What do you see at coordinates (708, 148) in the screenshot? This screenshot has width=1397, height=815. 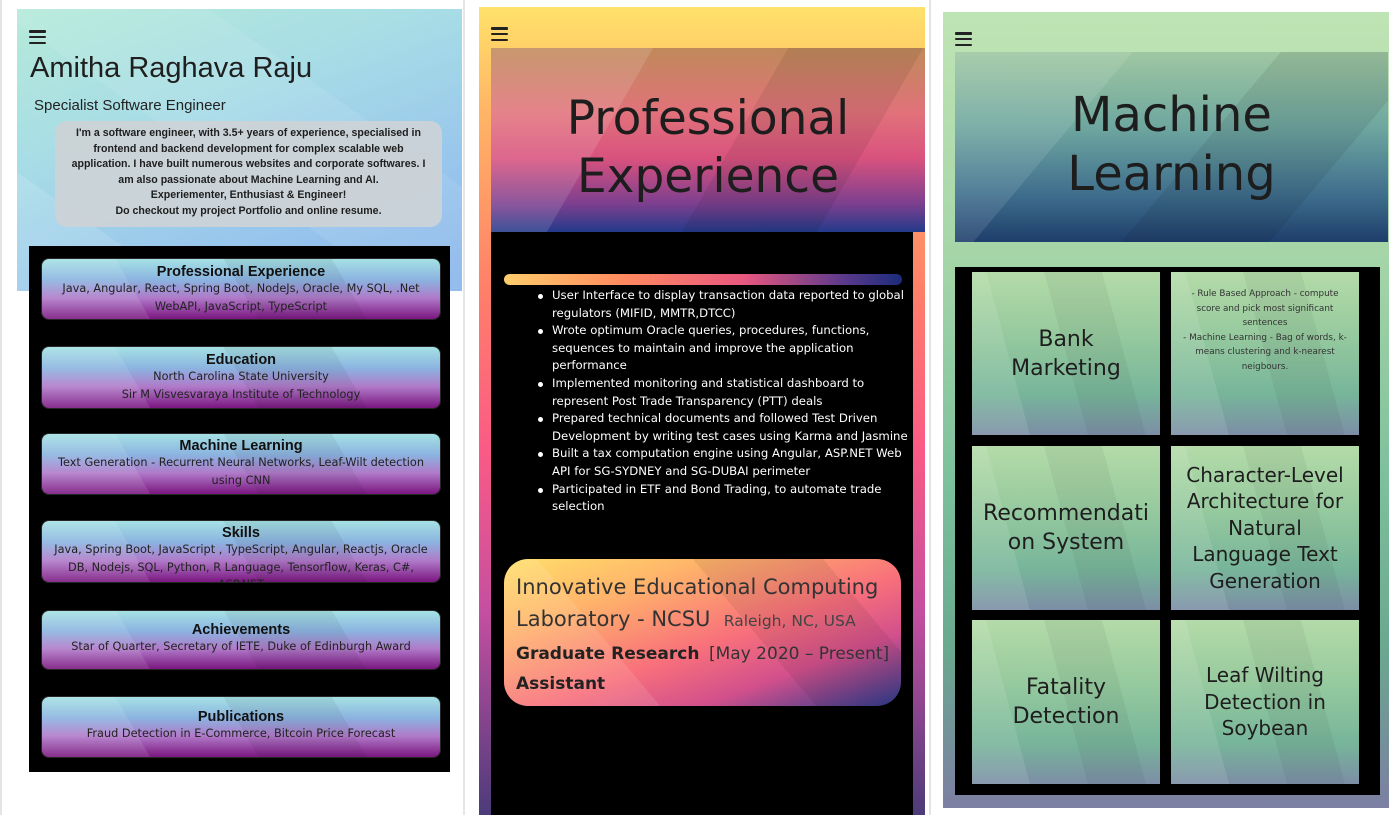 I see `experience-page-title: Professional Experience` at bounding box center [708, 148].